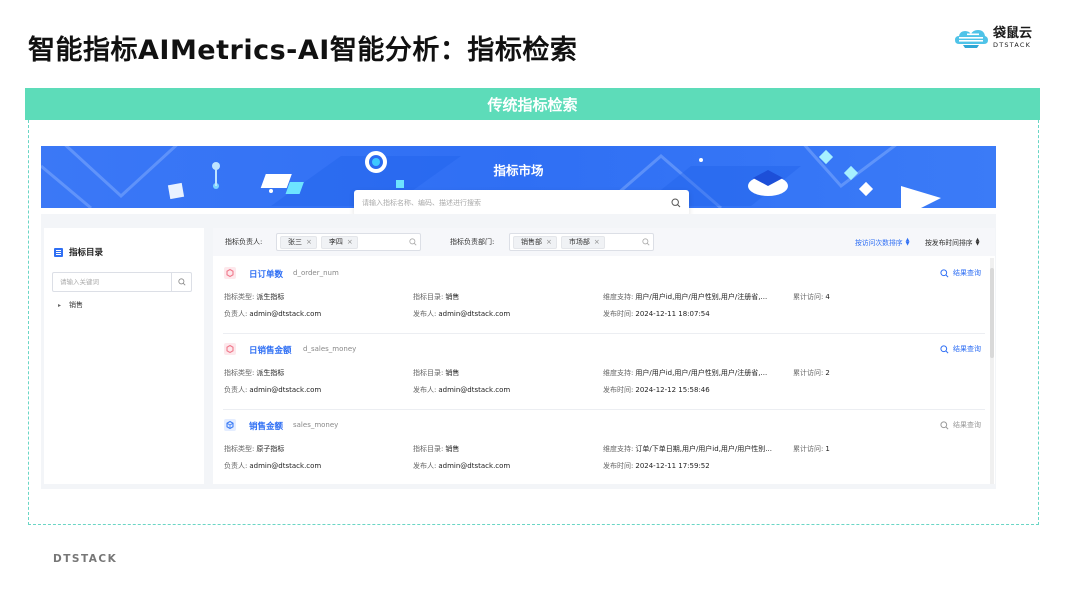 The image size is (1080, 603). Describe the element at coordinates (316, 273) in the screenshot. I see `metric-code: d_order_num` at that location.